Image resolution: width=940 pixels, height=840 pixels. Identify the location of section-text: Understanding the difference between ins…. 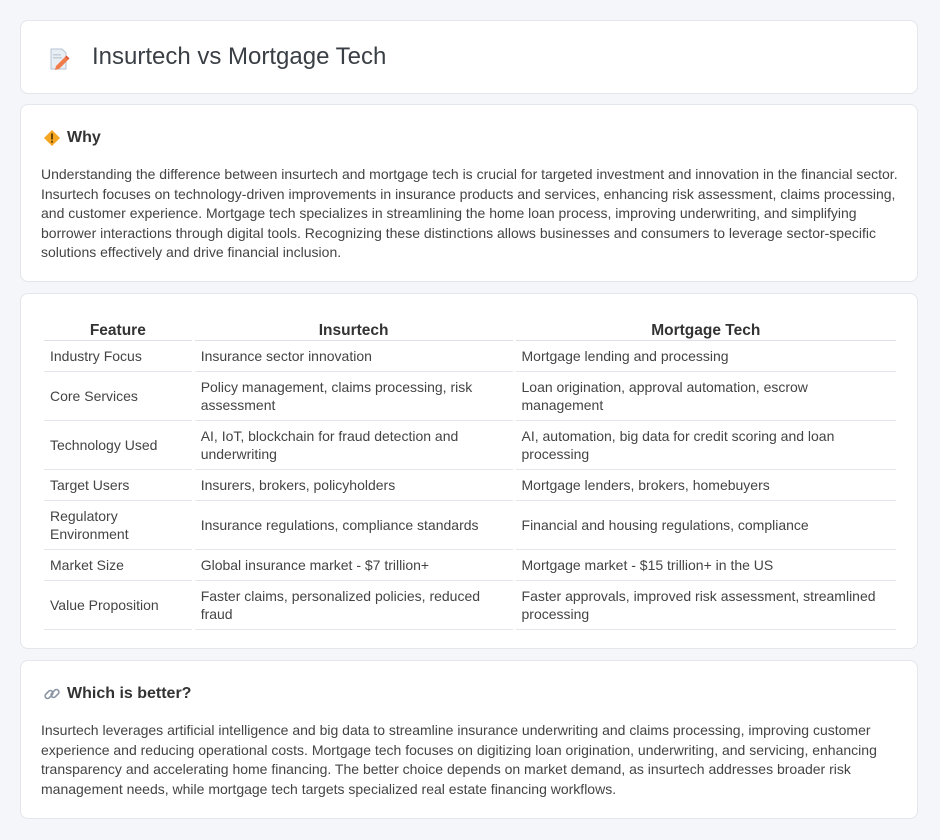
(469, 213).